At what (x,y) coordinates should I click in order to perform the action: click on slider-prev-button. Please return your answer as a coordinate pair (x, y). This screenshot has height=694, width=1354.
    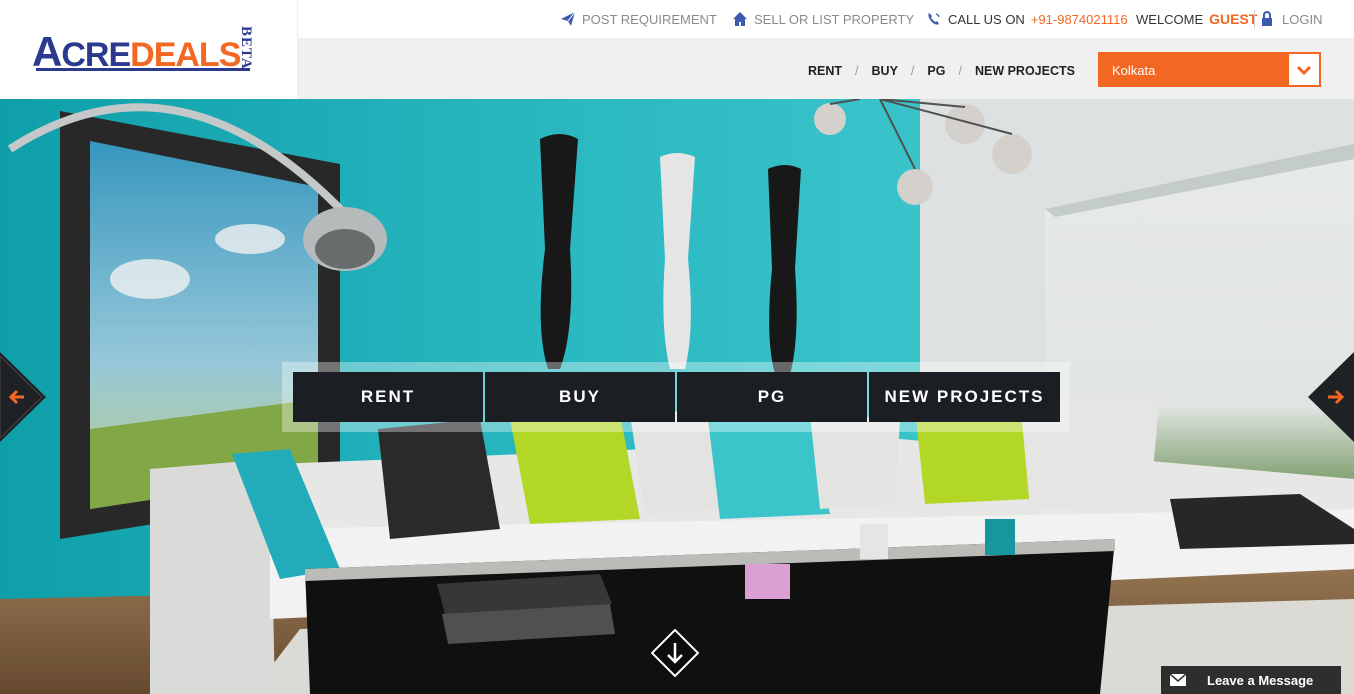
    Looking at the image, I should click on (23, 397).